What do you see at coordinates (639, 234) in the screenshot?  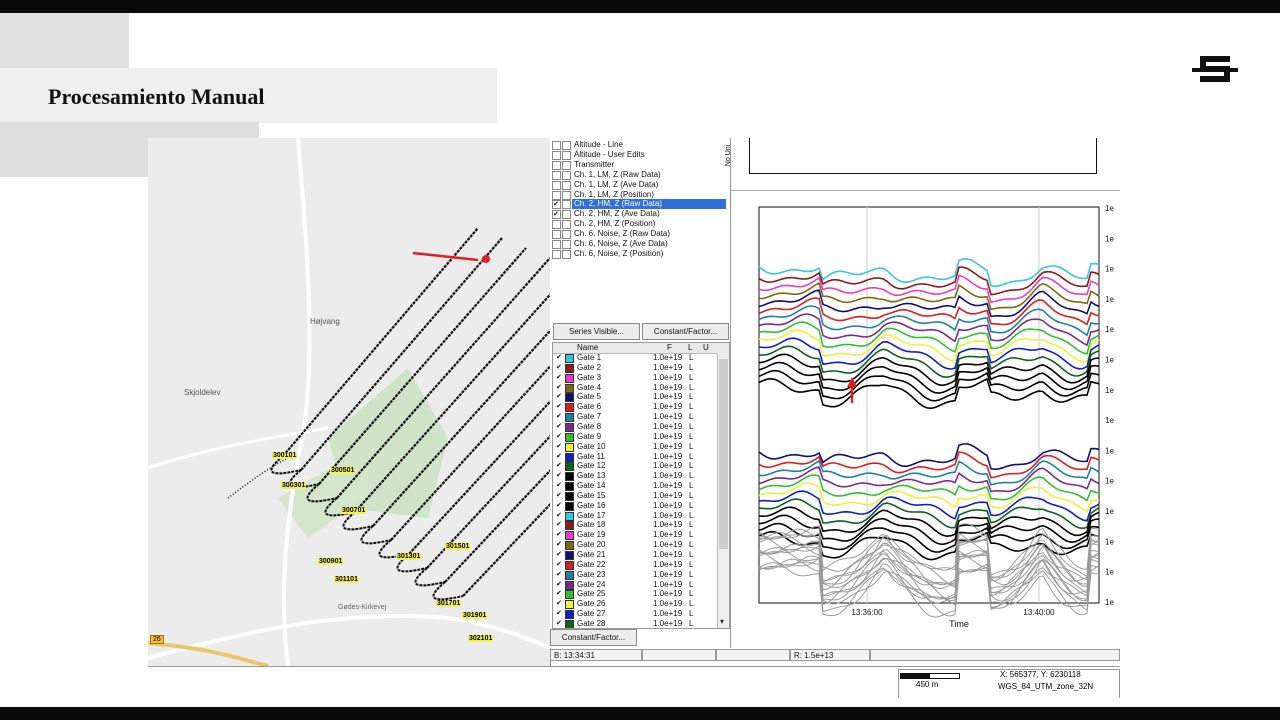 I see `series-item: Ch. 6, Noise, Z (Raw Data)` at bounding box center [639, 234].